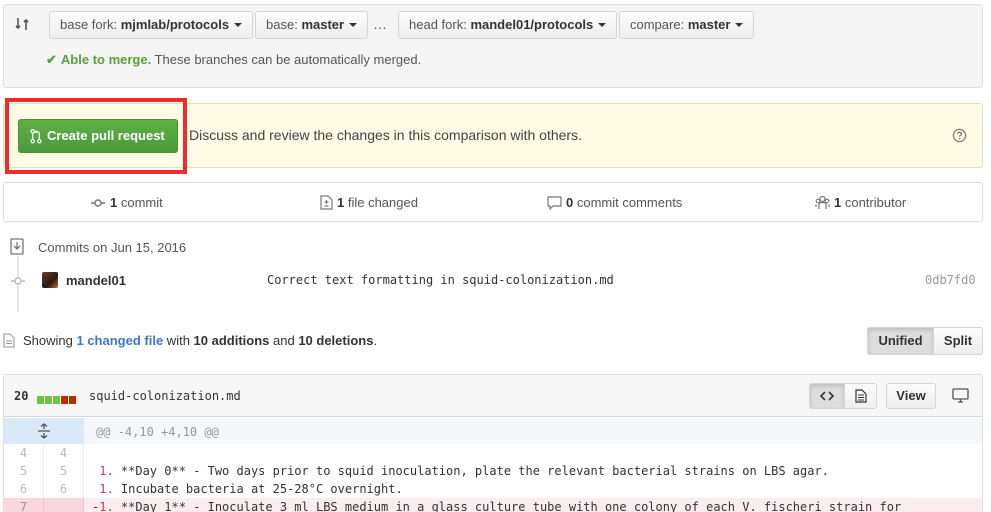 This screenshot has height=512, width=991. What do you see at coordinates (493, 453) in the screenshot?
I see `diff-line: 44` at bounding box center [493, 453].